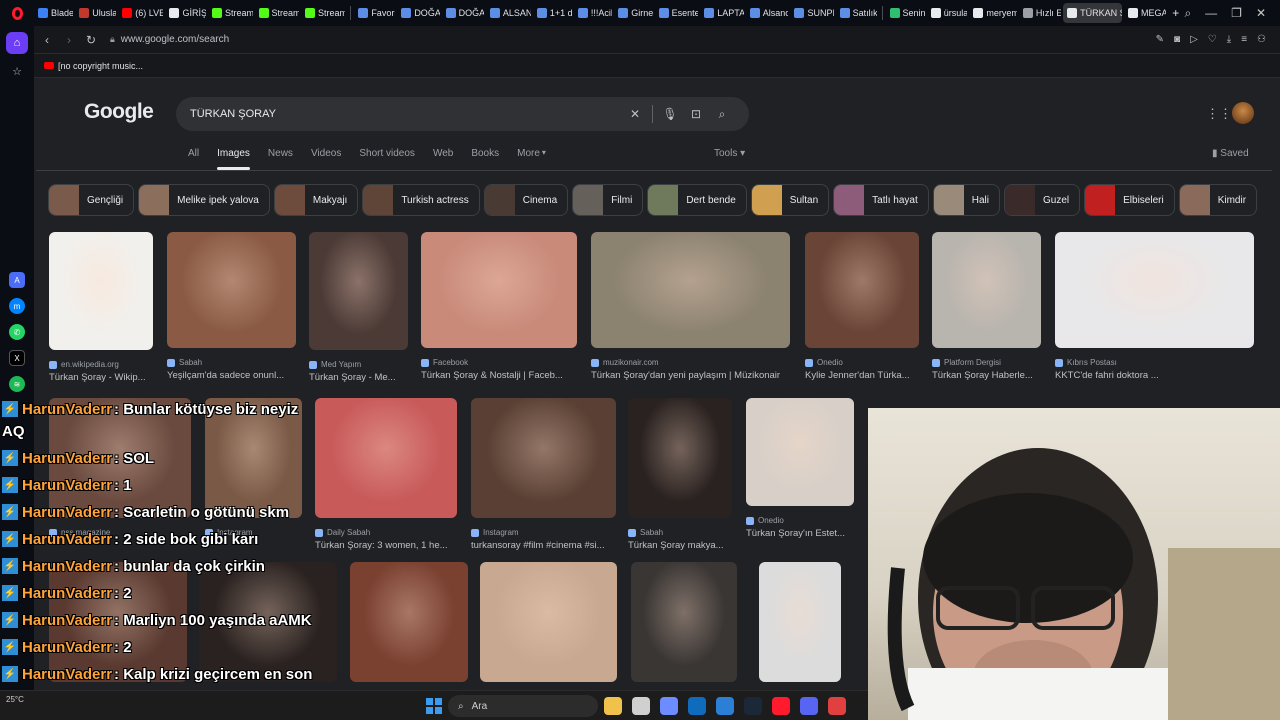  I want to click on file-explorer-icon, so click(613, 706).